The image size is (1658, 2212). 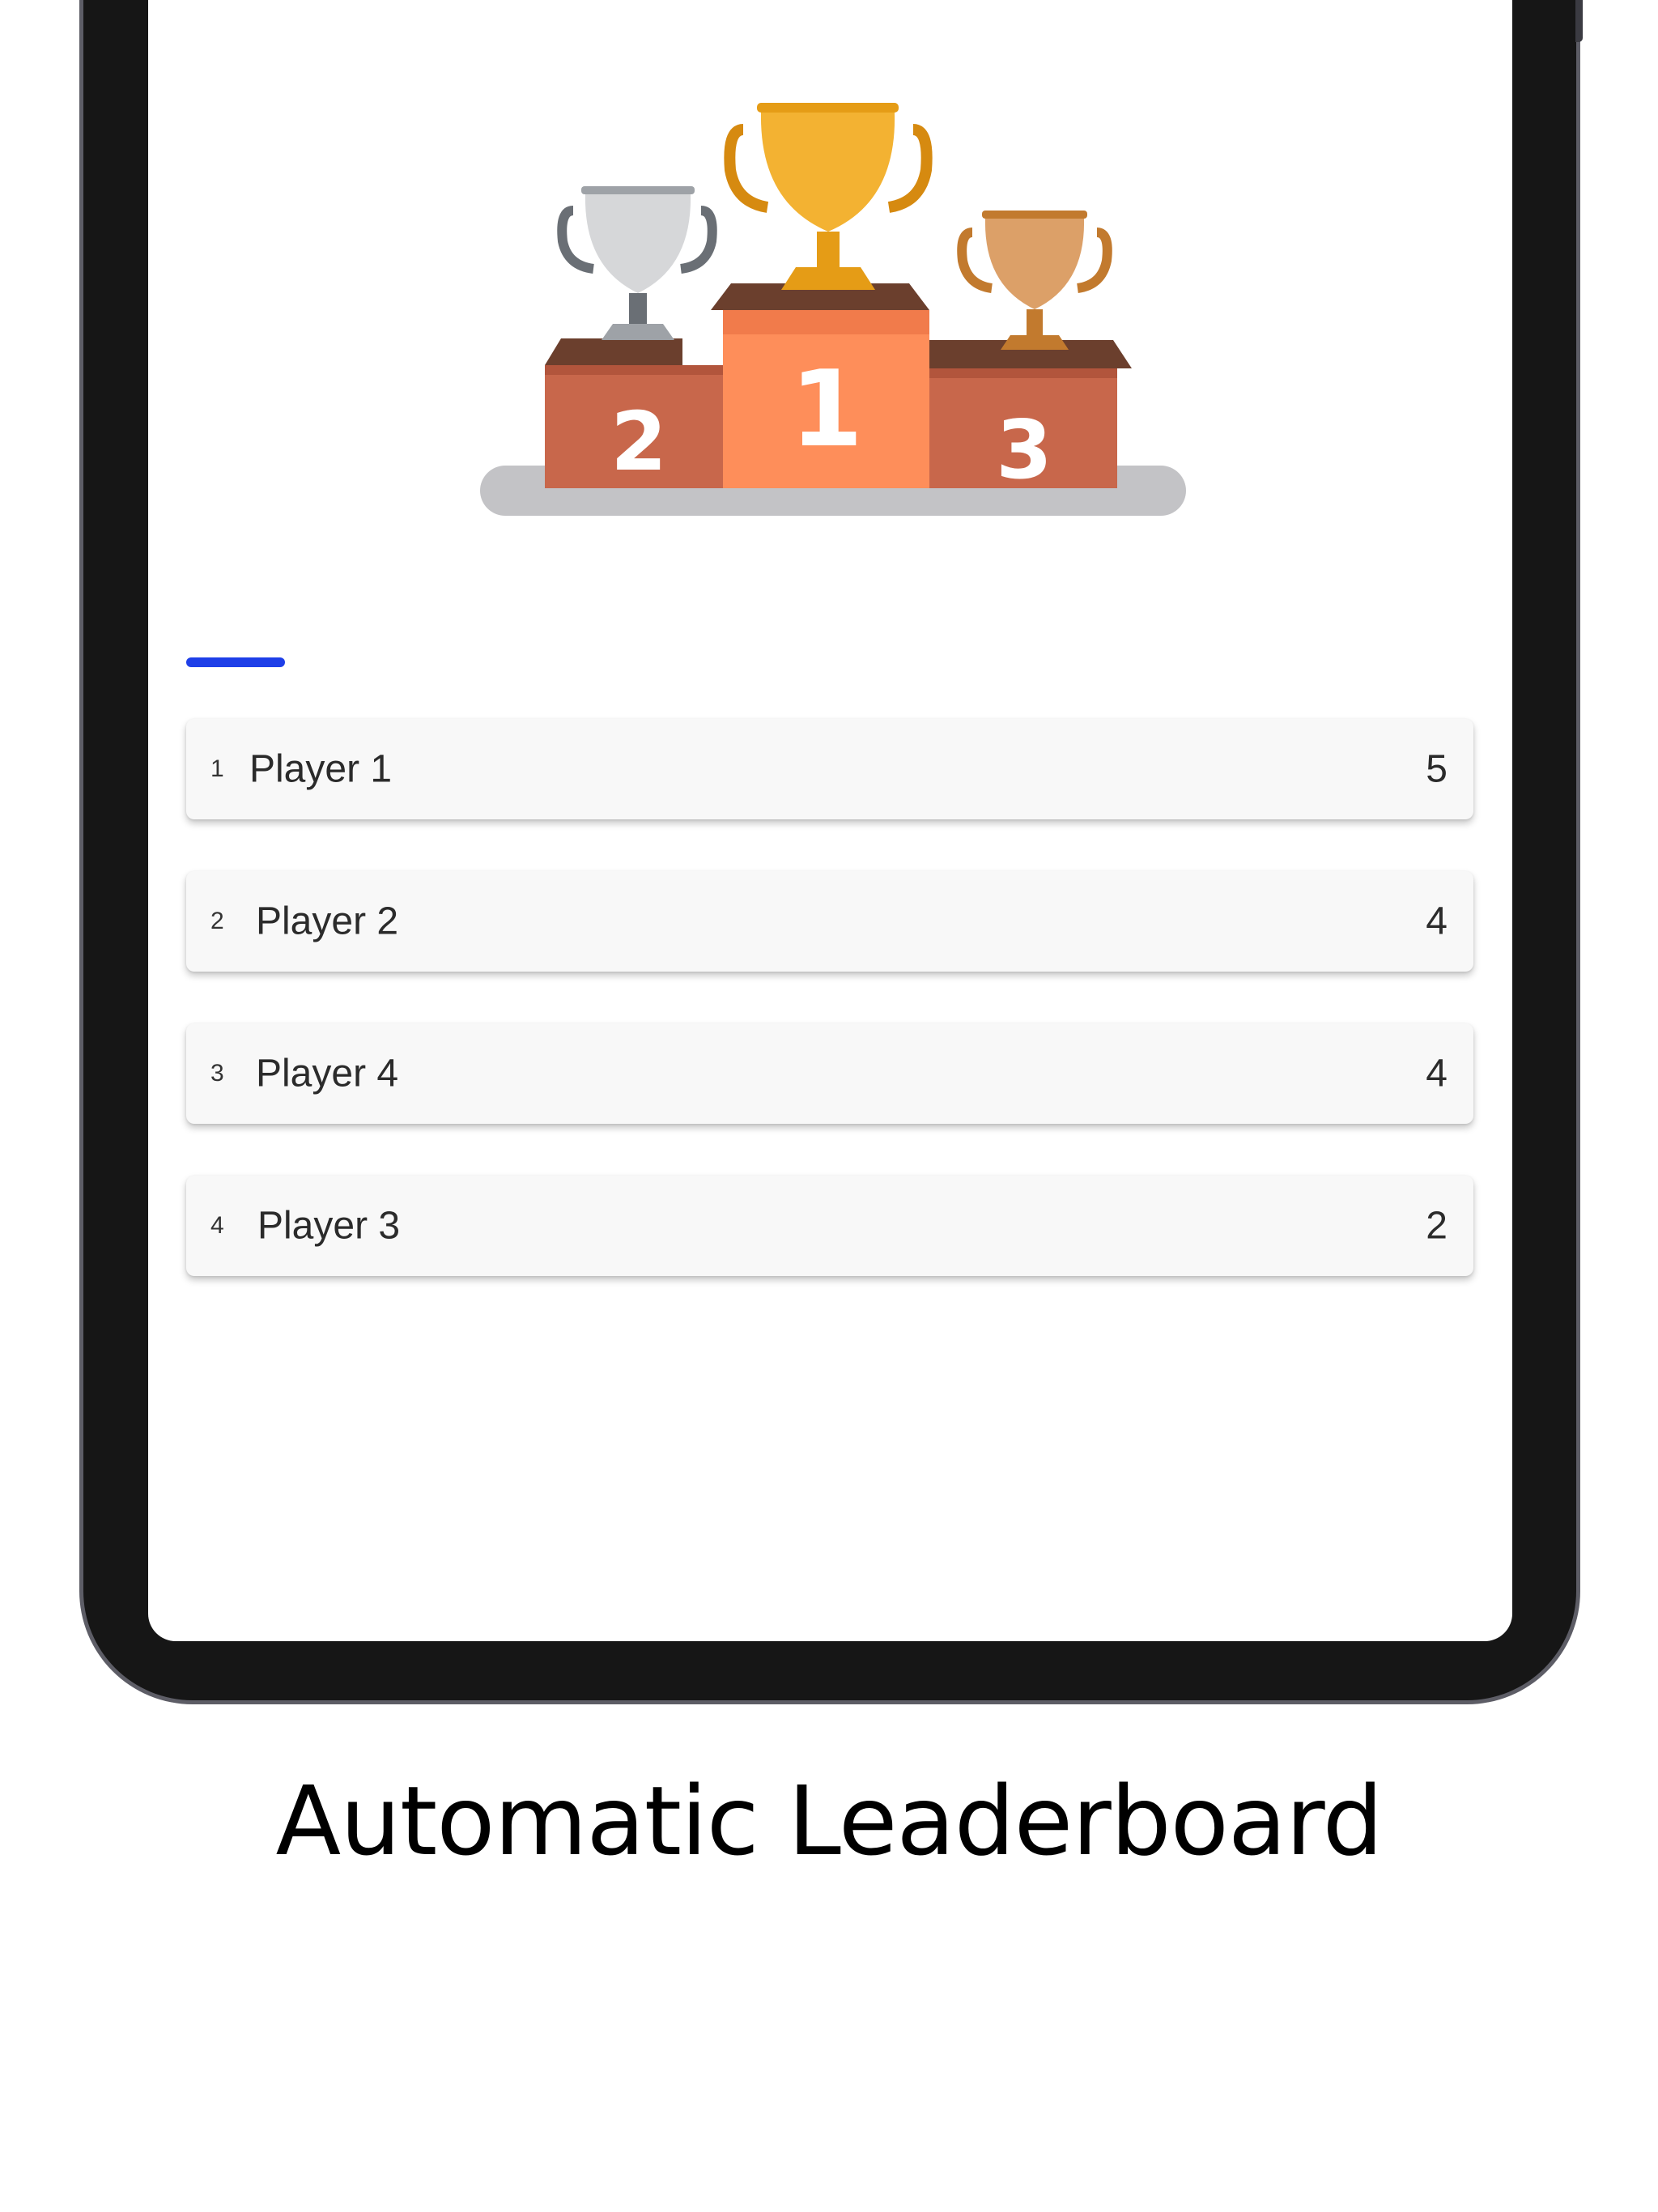 I want to click on leaderboard-row: 2 Player 2 4, so click(x=829, y=921).